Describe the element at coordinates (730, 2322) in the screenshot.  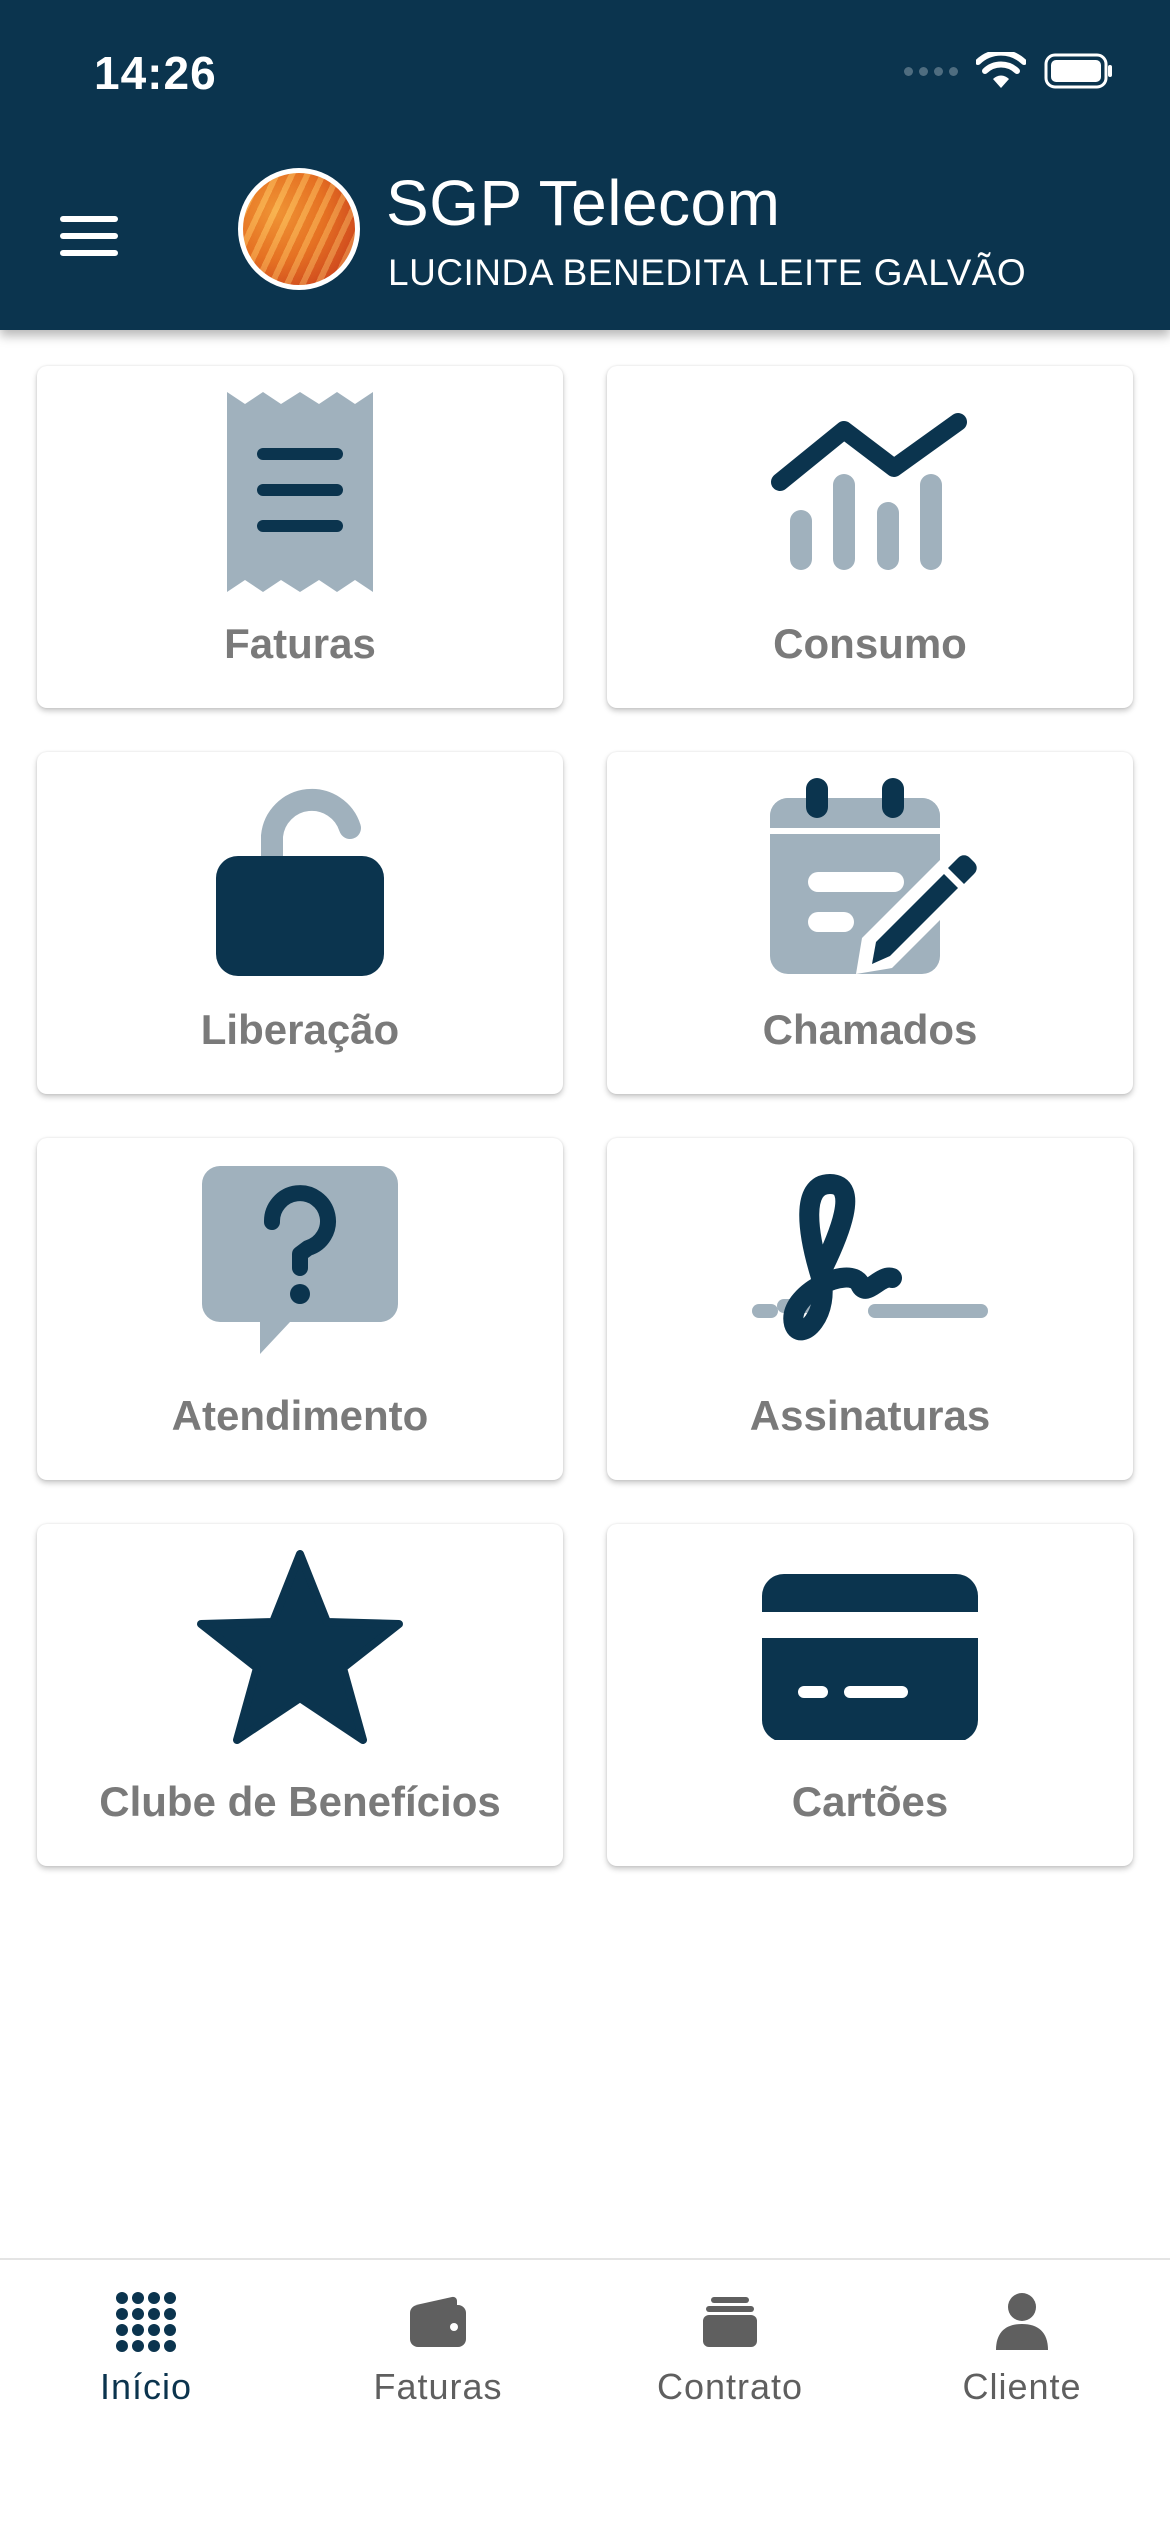
I see `layers-icon` at that location.